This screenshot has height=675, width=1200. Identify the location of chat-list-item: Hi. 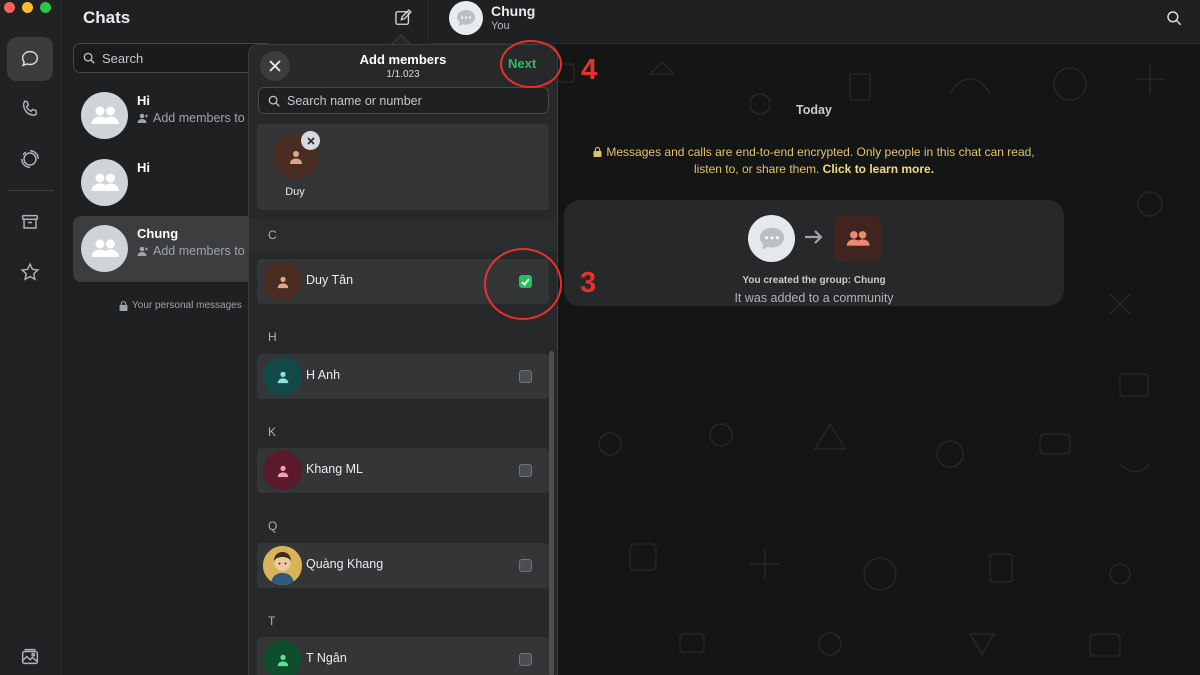
(173, 183).